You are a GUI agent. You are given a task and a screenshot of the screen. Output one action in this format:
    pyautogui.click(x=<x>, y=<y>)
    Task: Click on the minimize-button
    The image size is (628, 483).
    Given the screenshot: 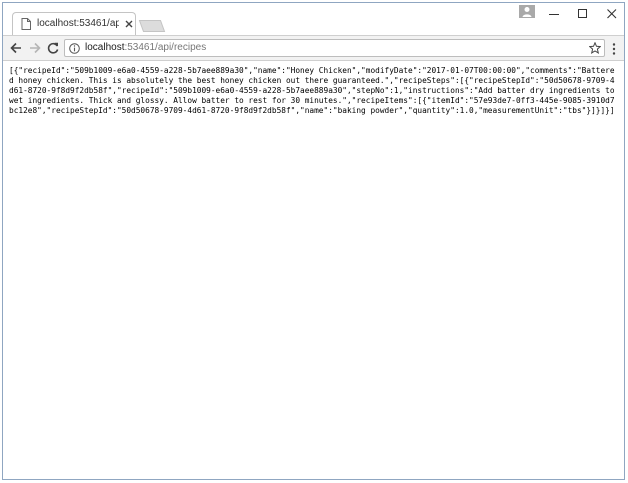 What is the action you would take?
    pyautogui.click(x=554, y=14)
    